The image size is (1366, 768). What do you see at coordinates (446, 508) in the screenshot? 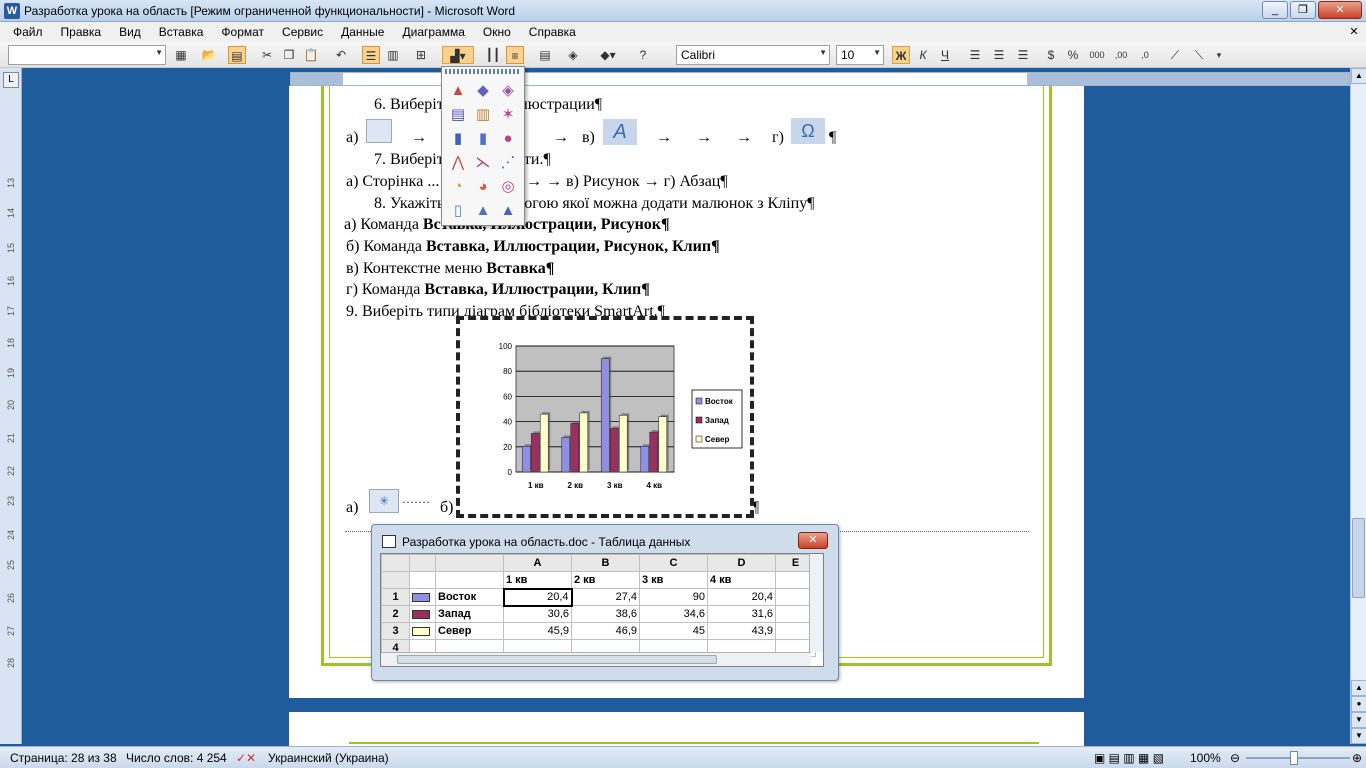
I see `q9-option-b: б)` at bounding box center [446, 508].